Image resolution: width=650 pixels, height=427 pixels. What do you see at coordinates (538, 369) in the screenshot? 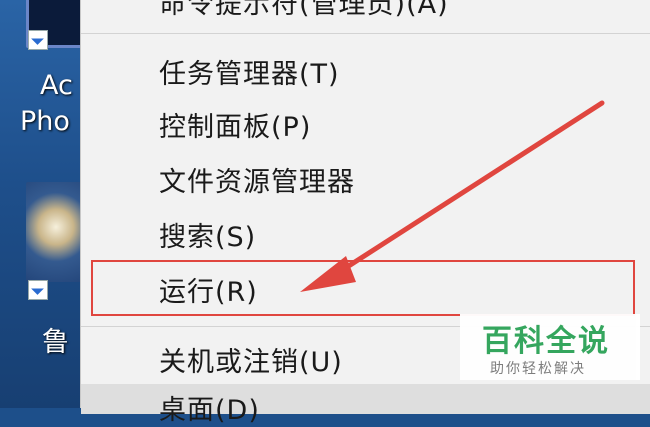
I see `watermark-subtitle: 助你轻松解决` at bounding box center [538, 369].